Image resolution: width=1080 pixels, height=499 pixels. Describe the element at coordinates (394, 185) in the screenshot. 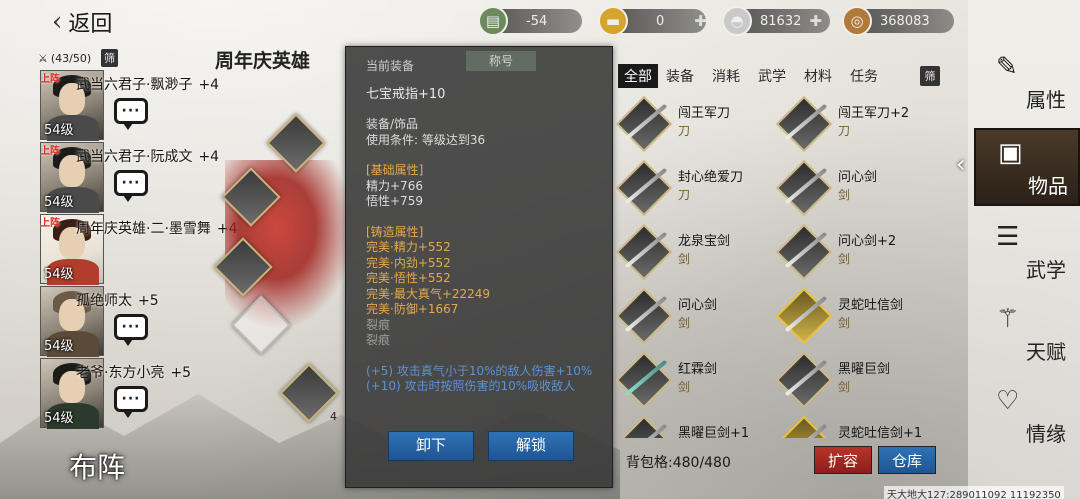

I see `base-stat: 精力+766` at that location.